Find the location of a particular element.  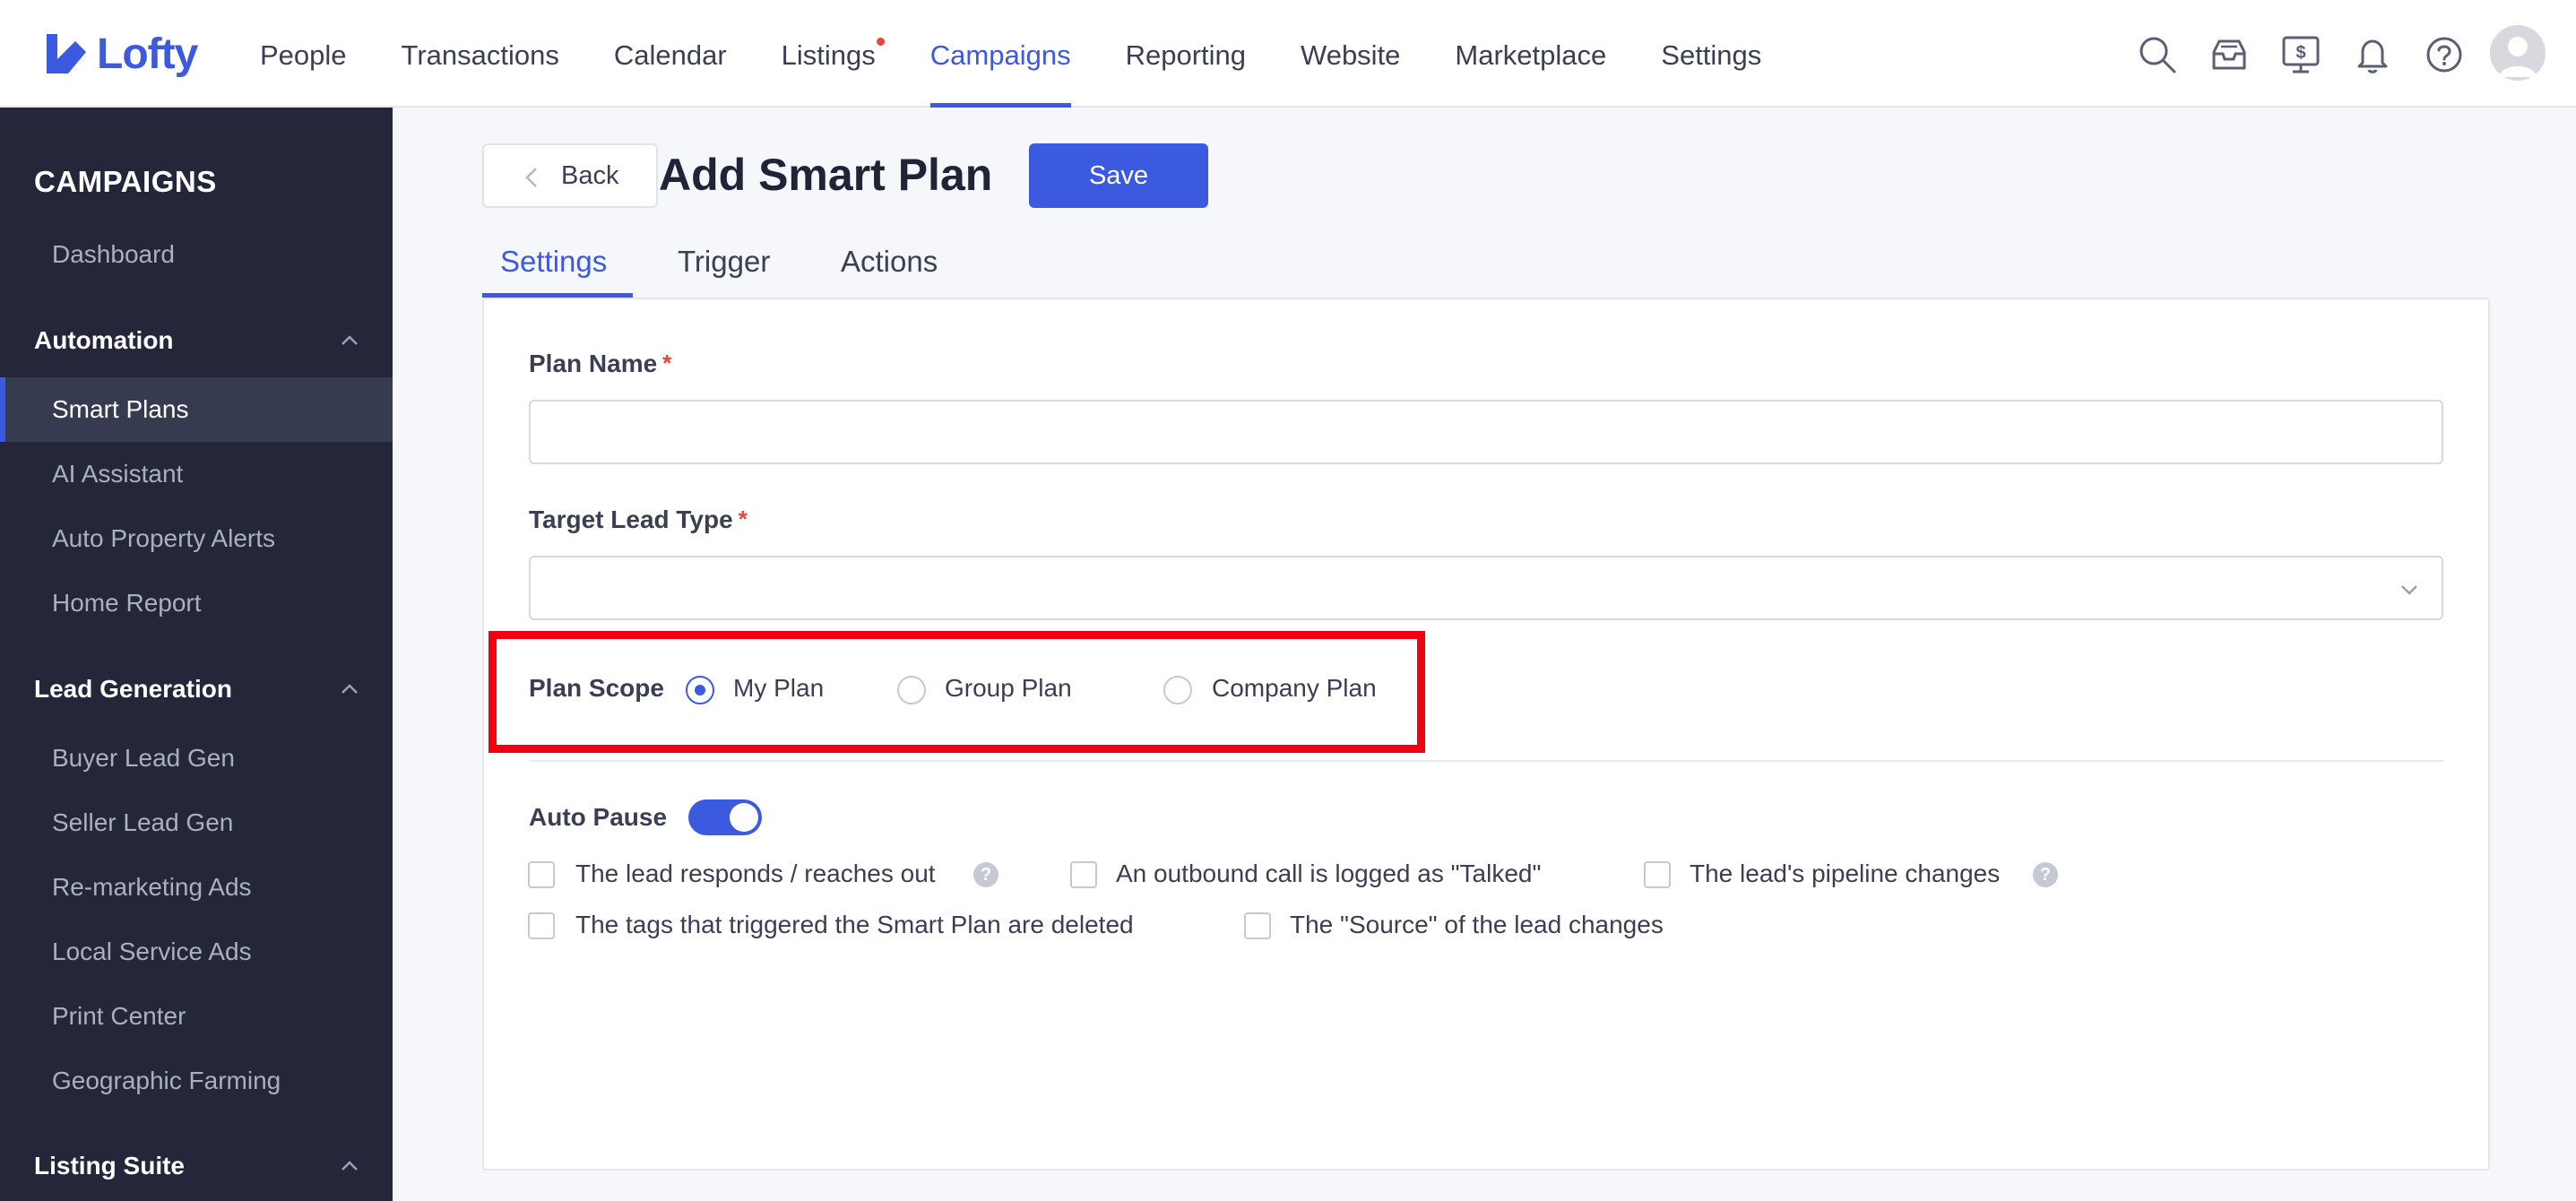

lofty-logo: Lofty is located at coordinates (119, 54).